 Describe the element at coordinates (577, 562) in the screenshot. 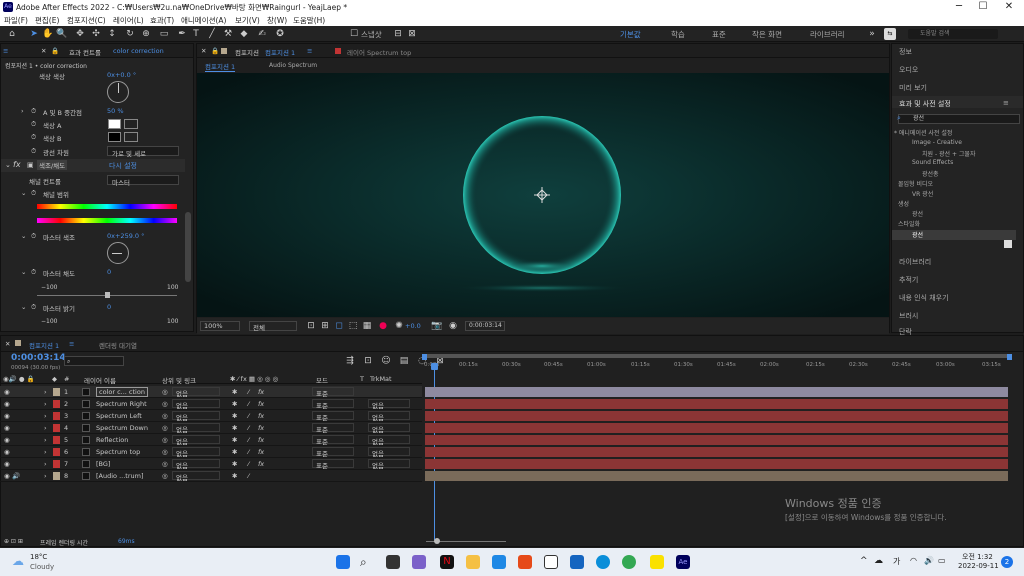

I see `store-icon` at that location.